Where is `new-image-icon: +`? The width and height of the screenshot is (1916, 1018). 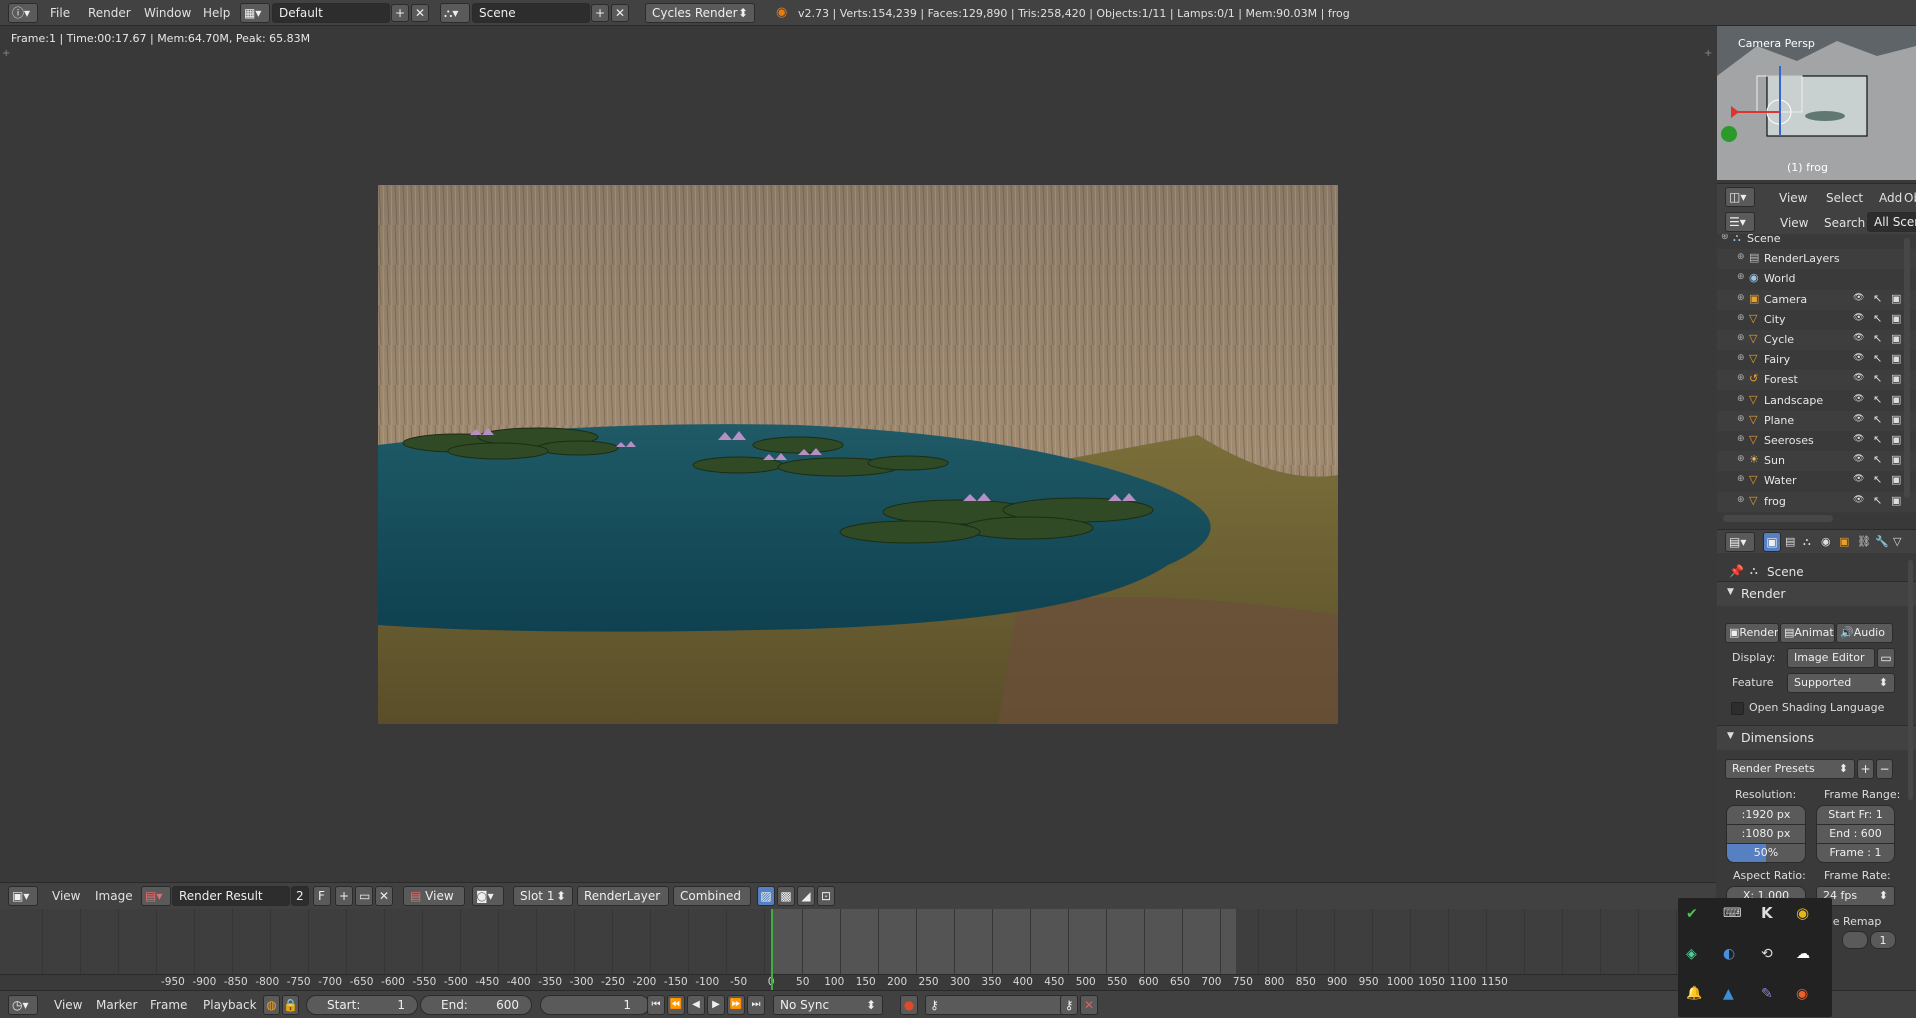 new-image-icon: + is located at coordinates (344, 896).